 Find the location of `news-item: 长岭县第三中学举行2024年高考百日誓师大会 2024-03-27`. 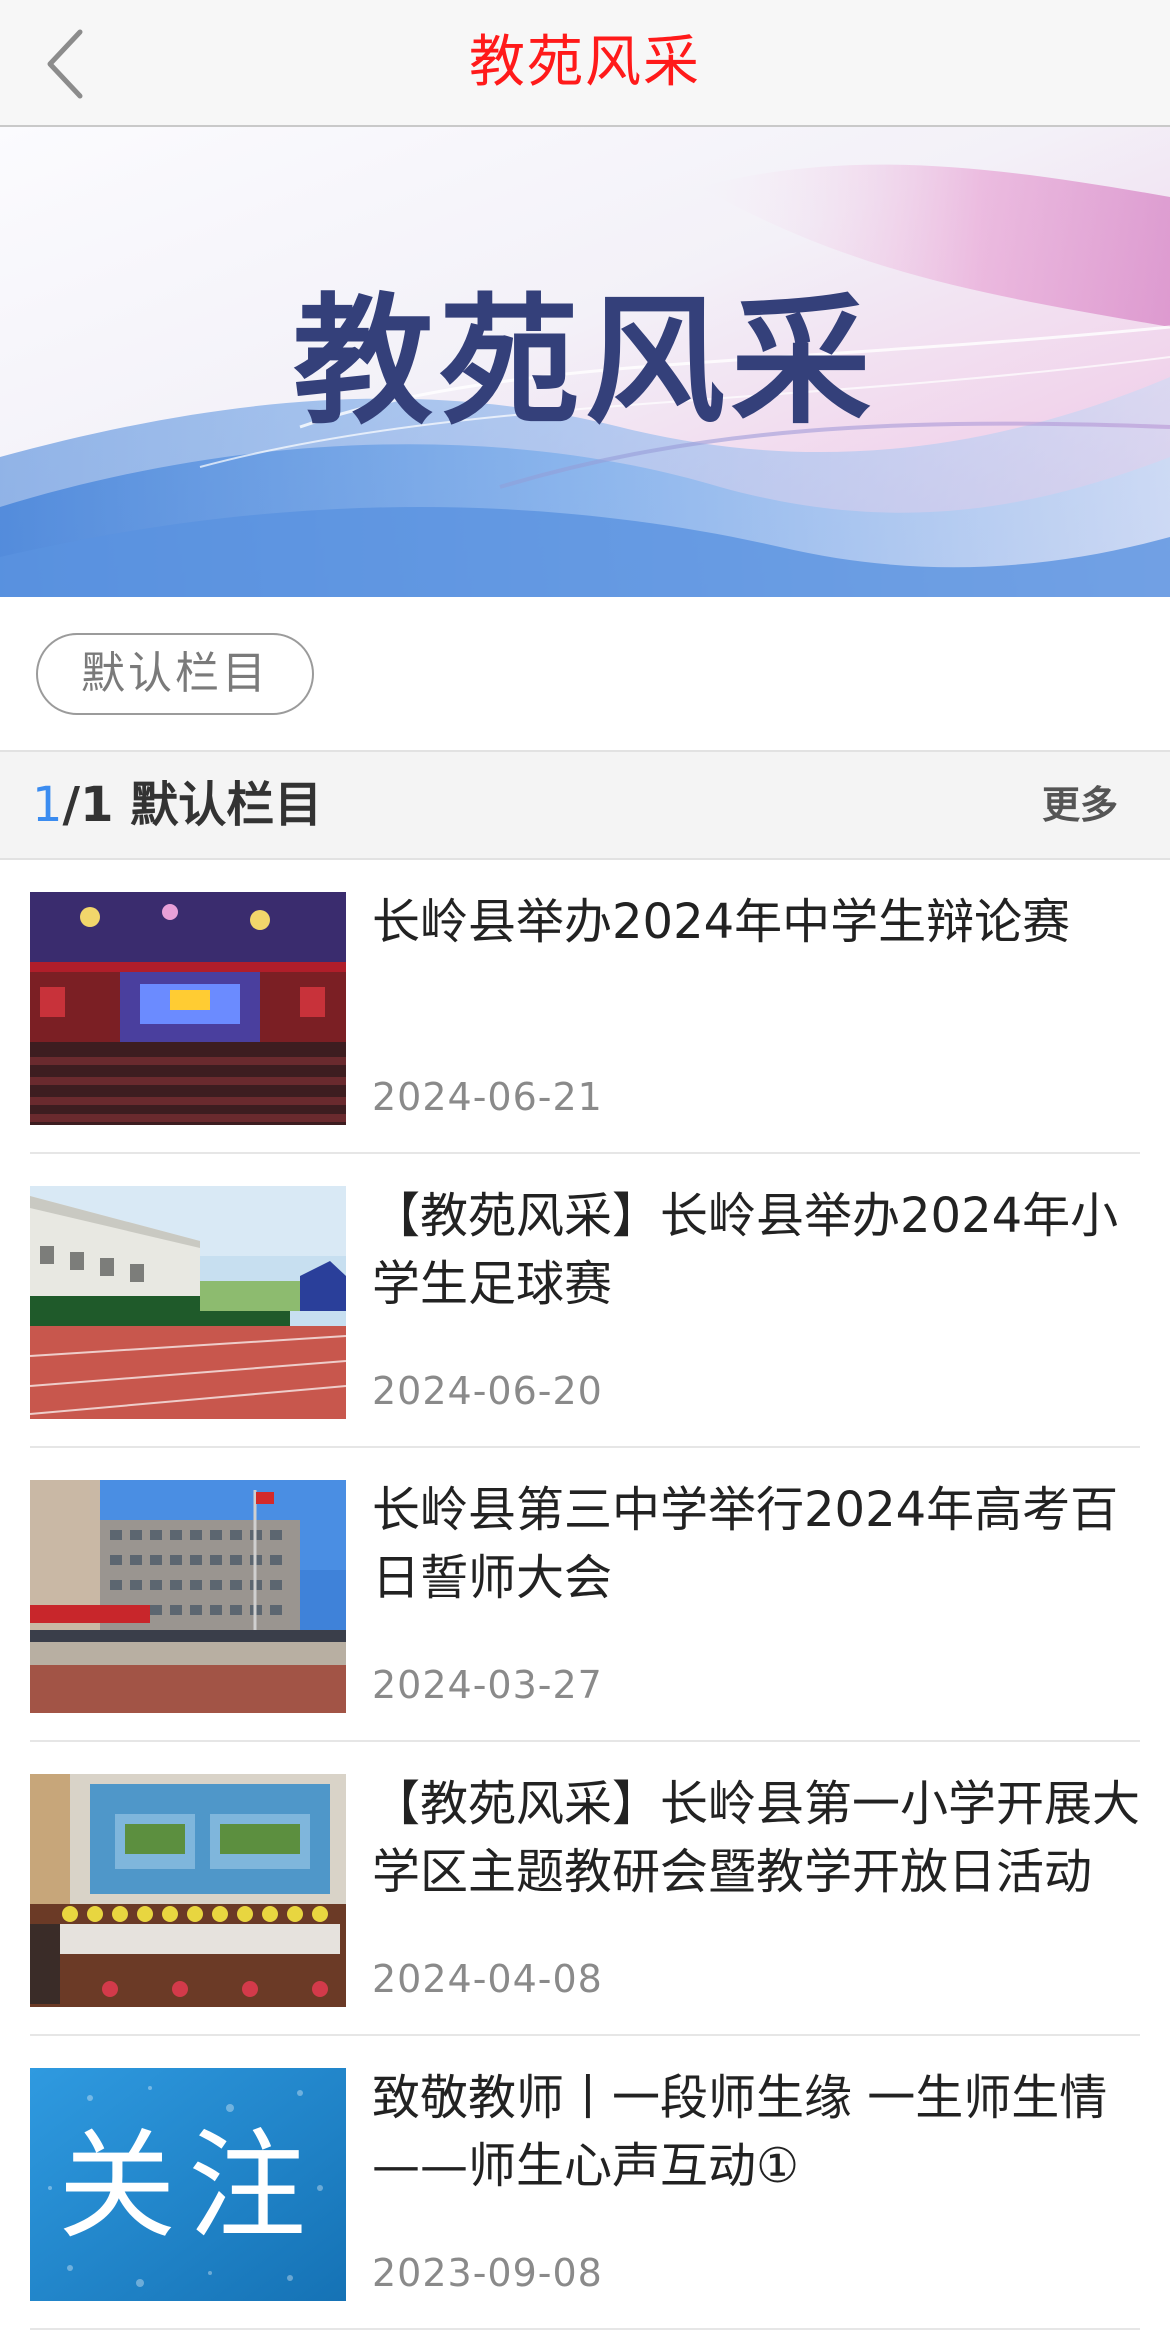

news-item: 长岭县第三中学举行2024年高考百日誓师大会 2024-03-27 is located at coordinates (585, 1595).